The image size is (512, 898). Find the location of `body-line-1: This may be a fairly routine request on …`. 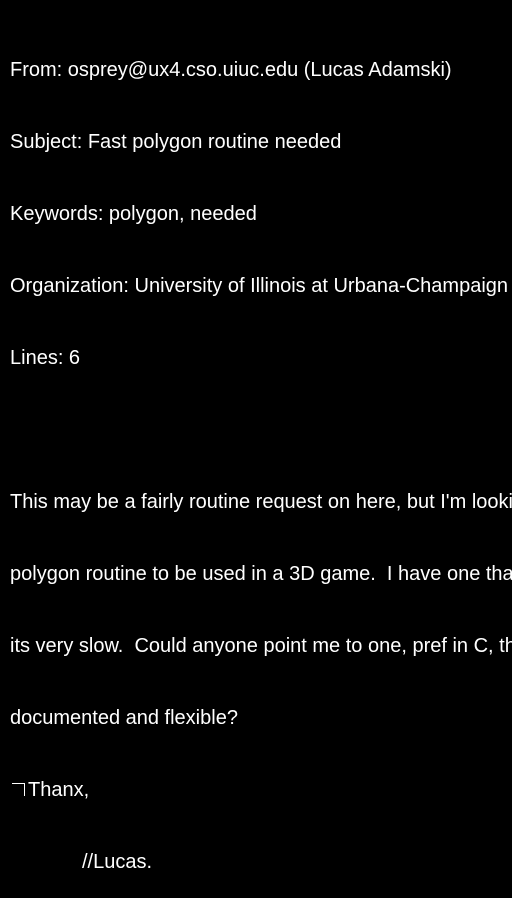

body-line-1: This may be a fairly routine request on … is located at coordinates (261, 502).